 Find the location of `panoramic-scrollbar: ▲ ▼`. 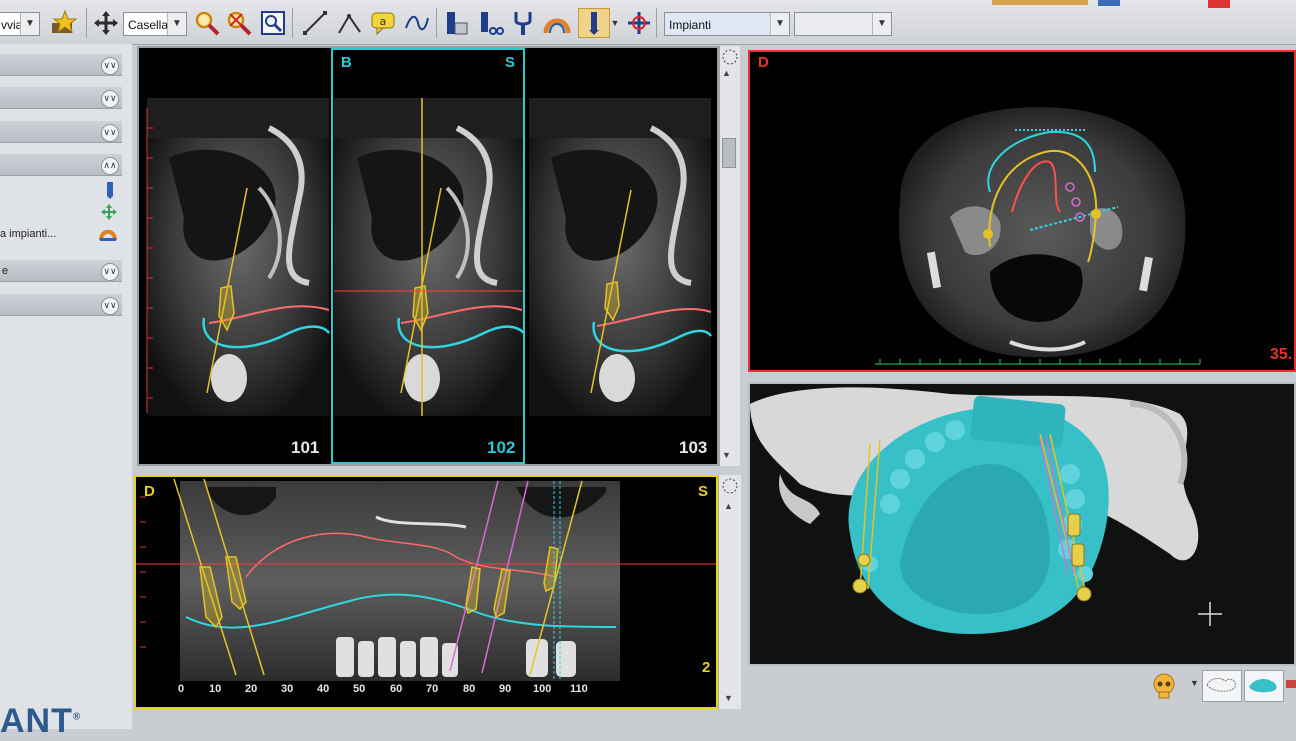

panoramic-scrollbar: ▲ ▼ is located at coordinates (729, 592).